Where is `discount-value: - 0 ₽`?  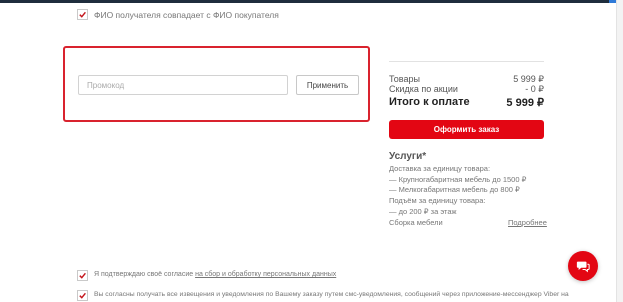 discount-value: - 0 ₽ is located at coordinates (534, 89).